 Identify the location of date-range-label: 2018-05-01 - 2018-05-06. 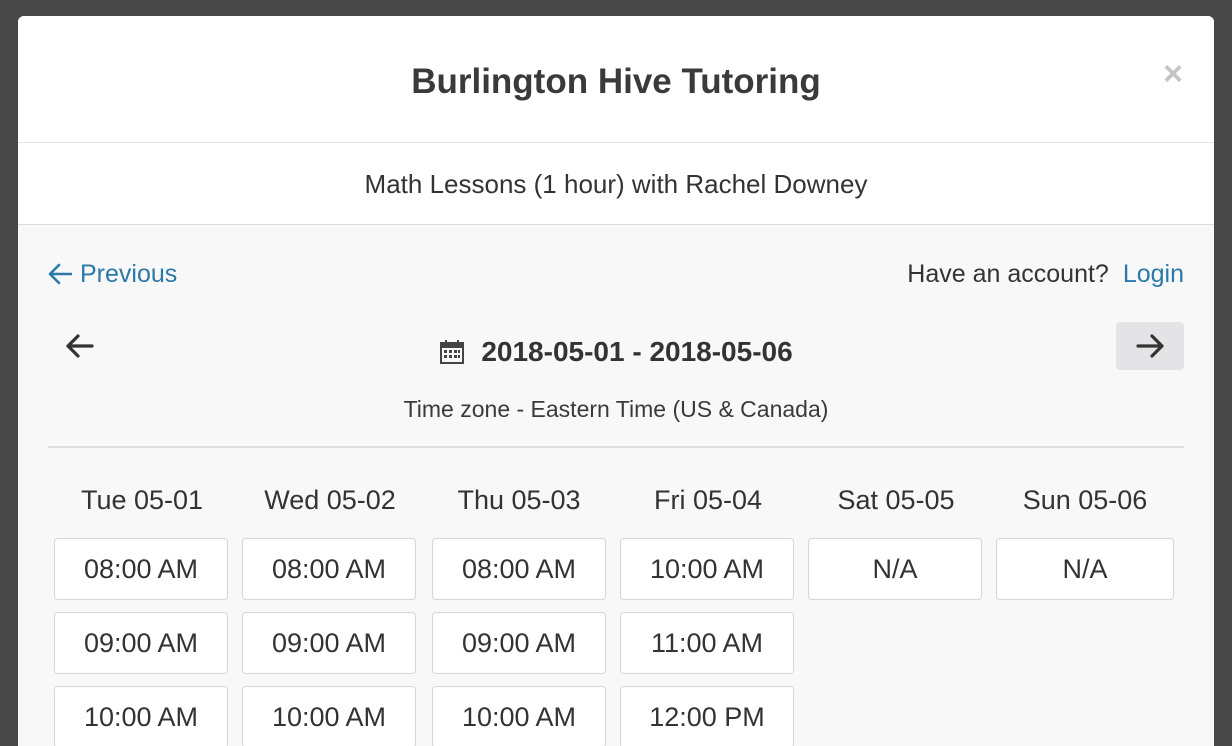
(637, 351).